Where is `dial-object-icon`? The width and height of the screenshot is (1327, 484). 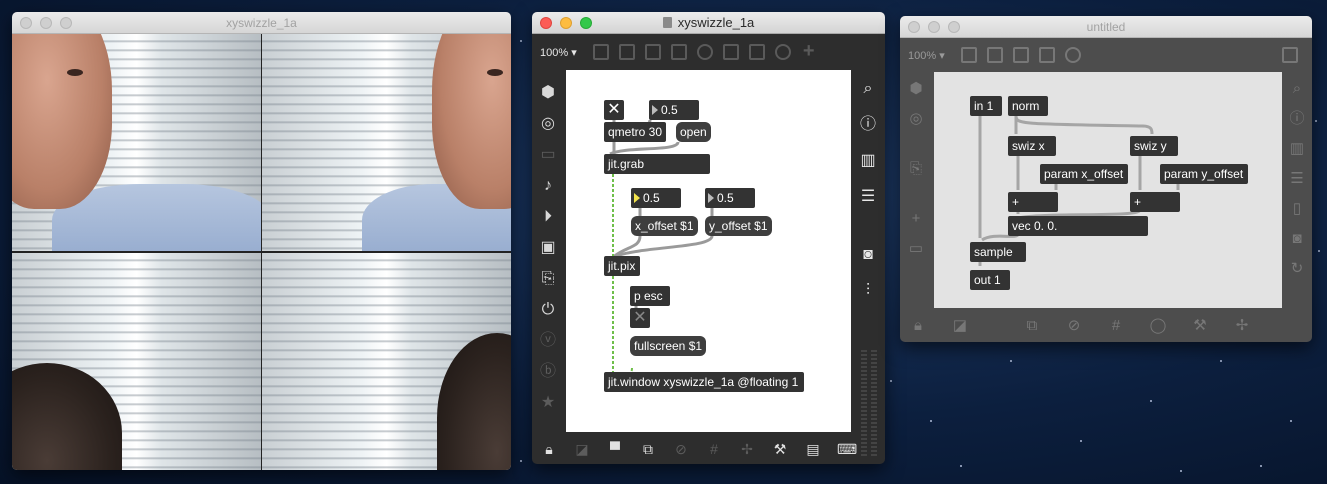
dial-object-icon is located at coordinates (782, 52).